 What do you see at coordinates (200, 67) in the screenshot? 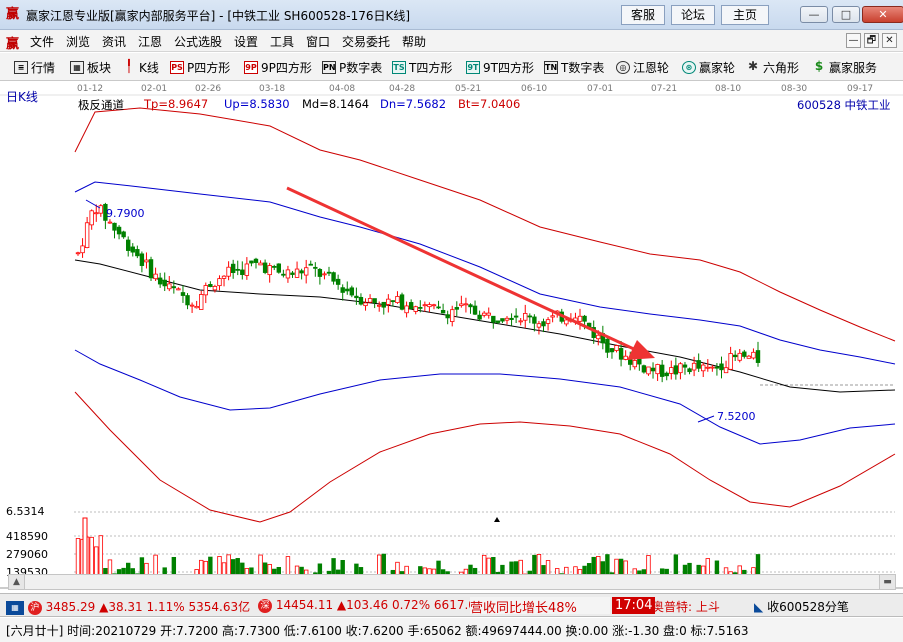
I see `tool-p-square: PS P四方形` at bounding box center [200, 67].